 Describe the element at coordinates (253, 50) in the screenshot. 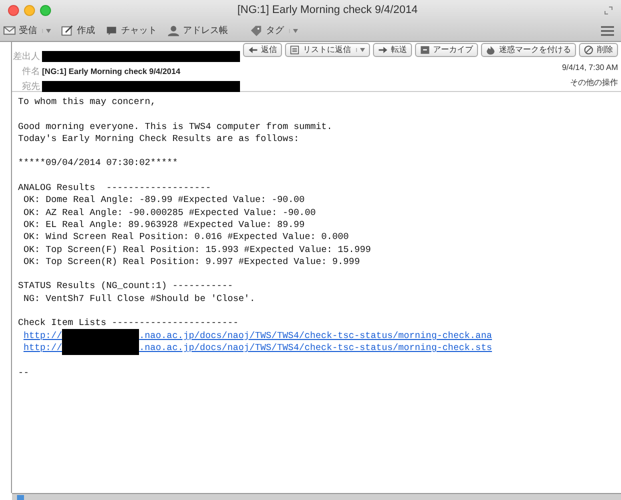

I see `reply-arrow-icon` at that location.